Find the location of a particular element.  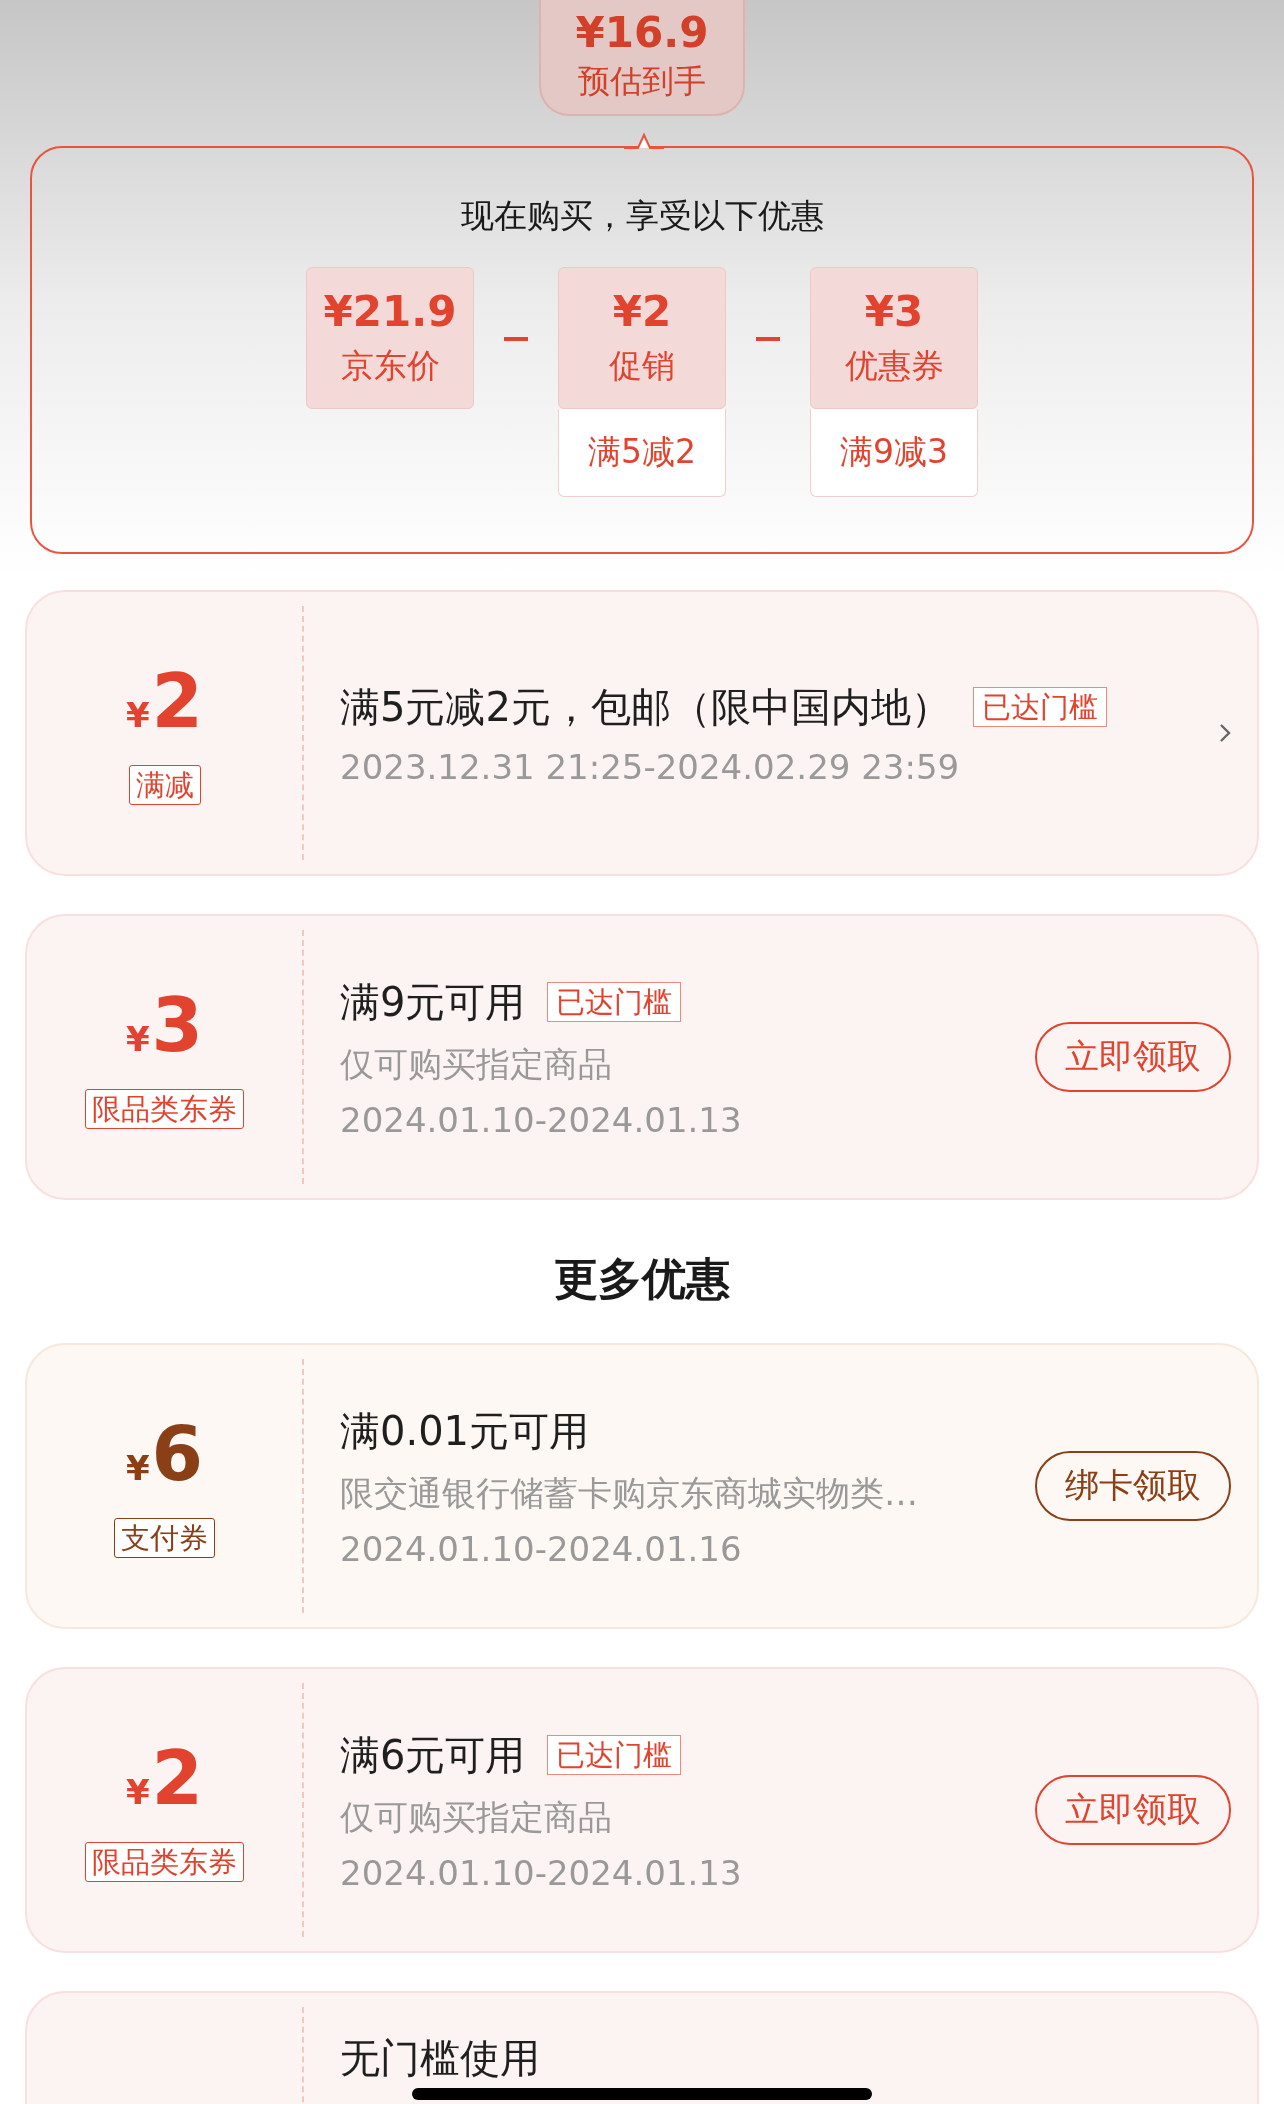

chevron-right-icon is located at coordinates (1225, 733).